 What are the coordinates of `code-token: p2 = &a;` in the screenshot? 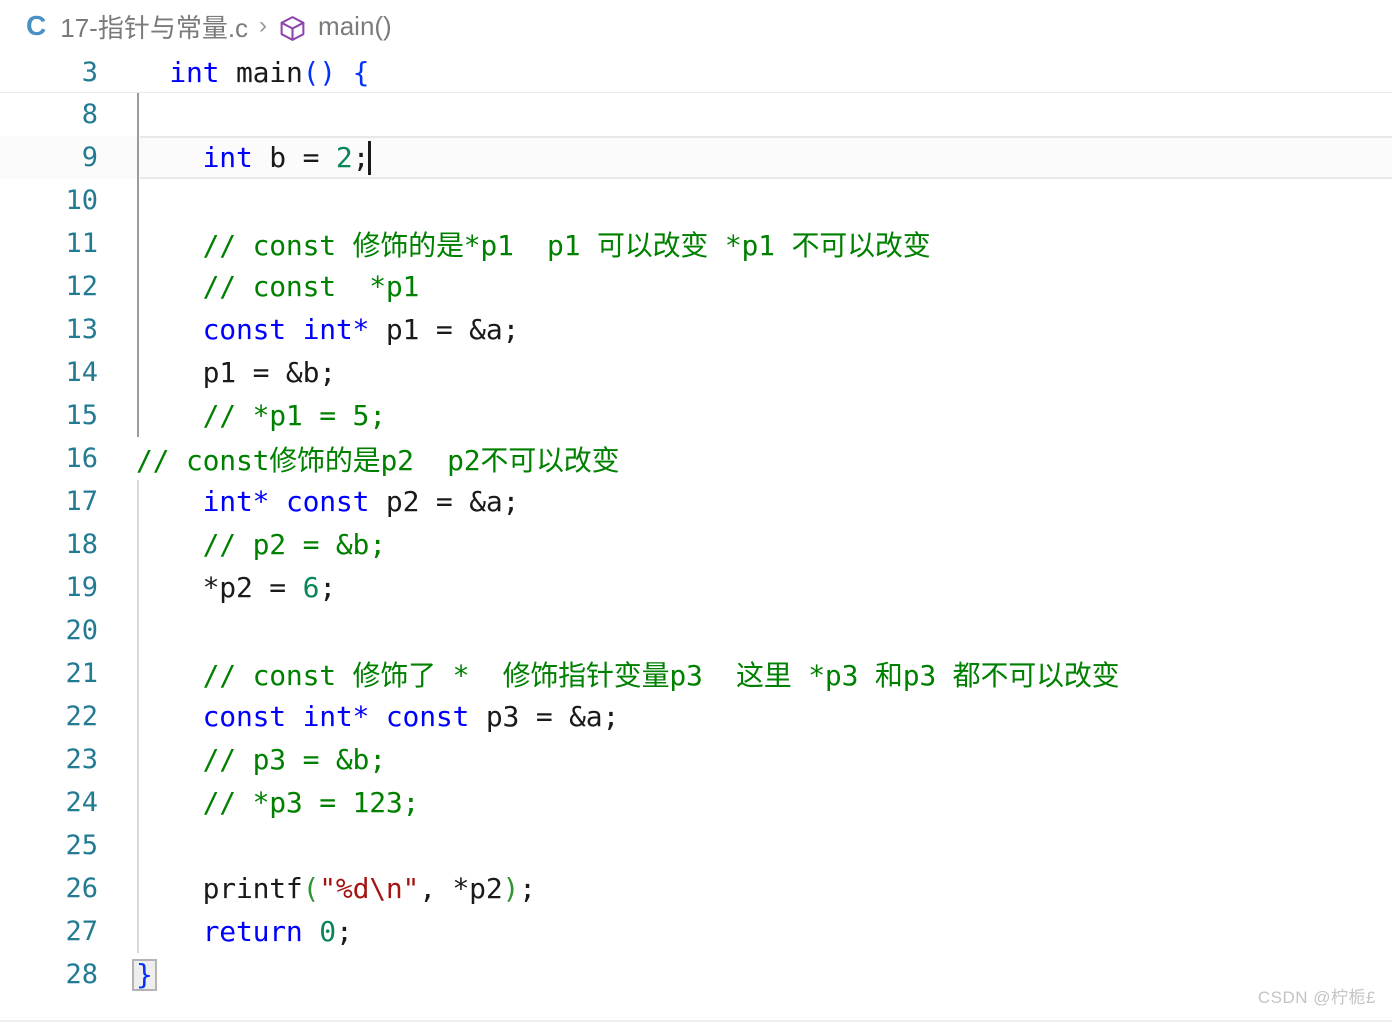 It's located at (444, 501).